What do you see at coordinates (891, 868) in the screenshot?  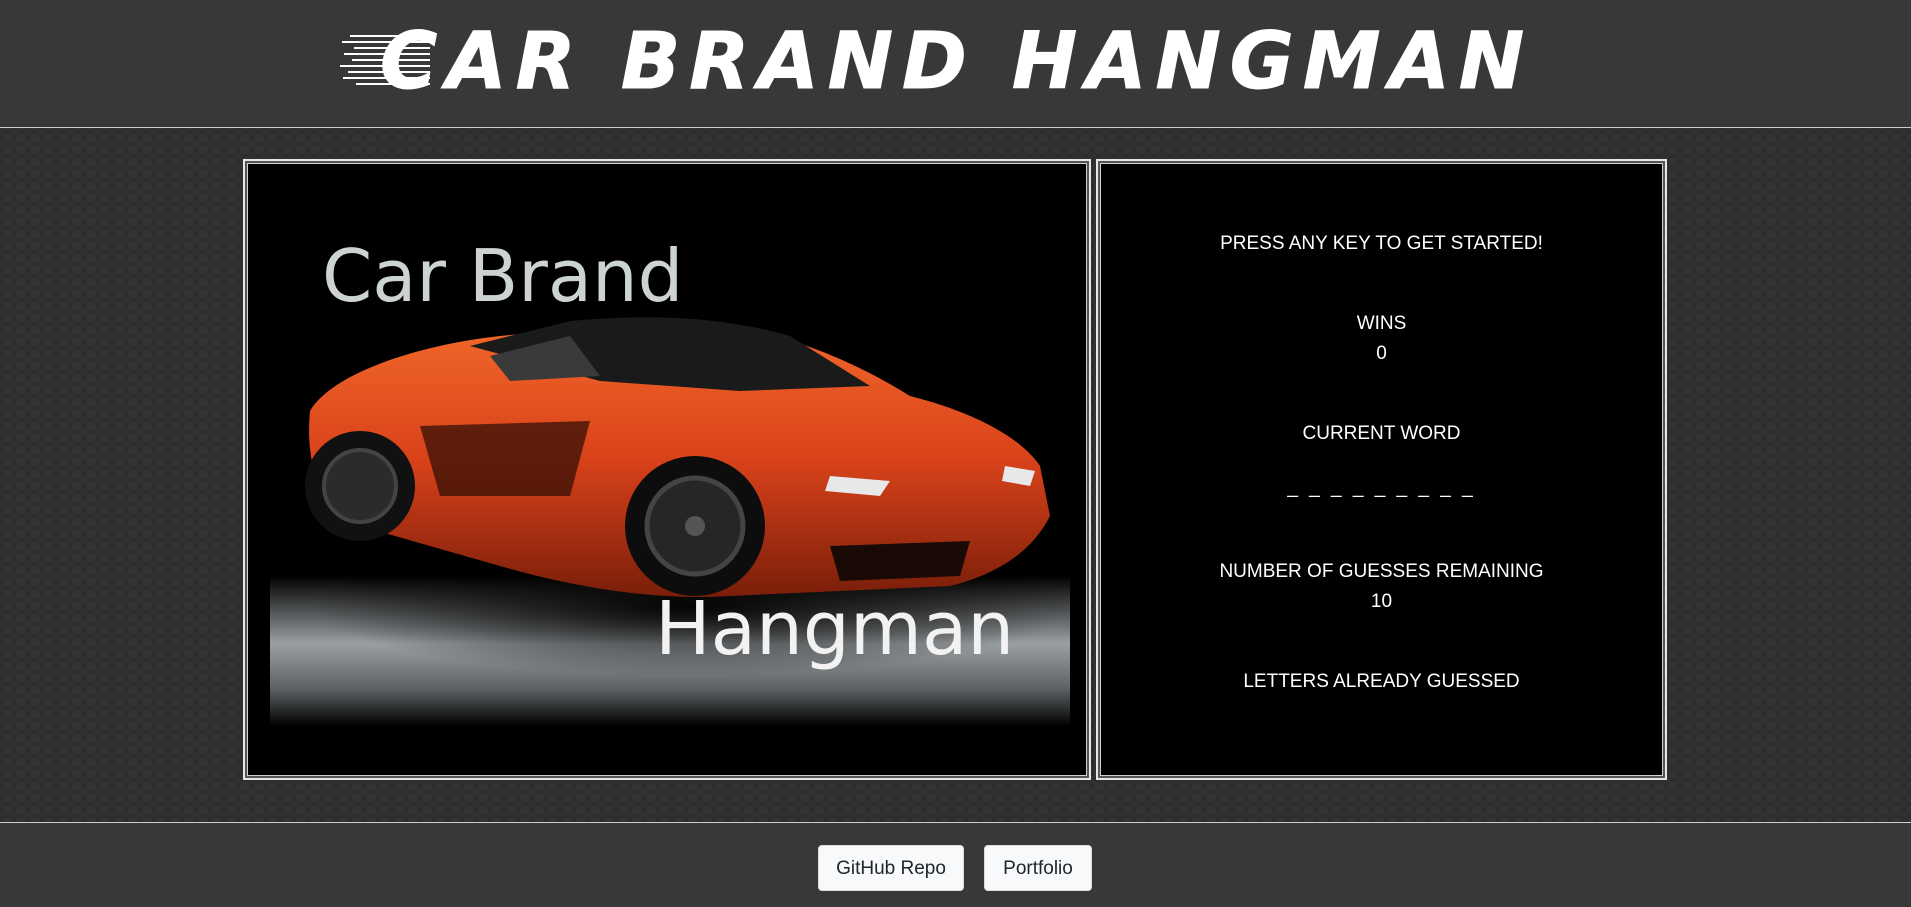 I see `github-repo-button: GitHub Repo` at bounding box center [891, 868].